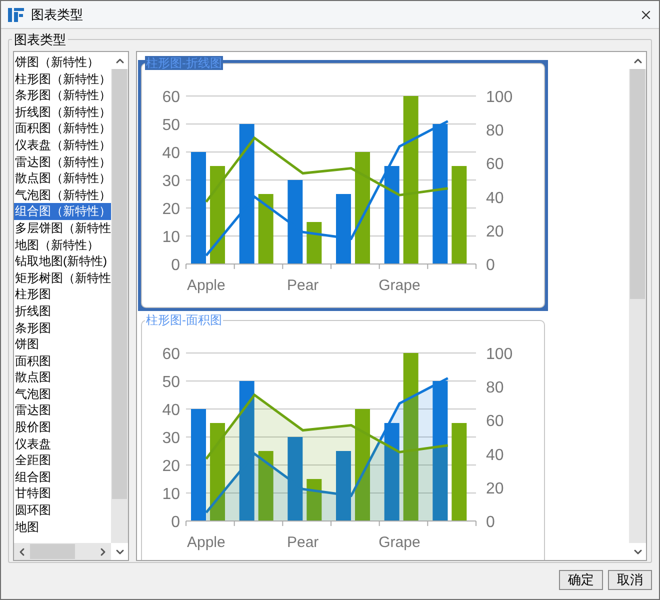  What do you see at coordinates (62, 79) in the screenshot?
I see `chart-type-item: 柱形图（新特性）` at bounding box center [62, 79].